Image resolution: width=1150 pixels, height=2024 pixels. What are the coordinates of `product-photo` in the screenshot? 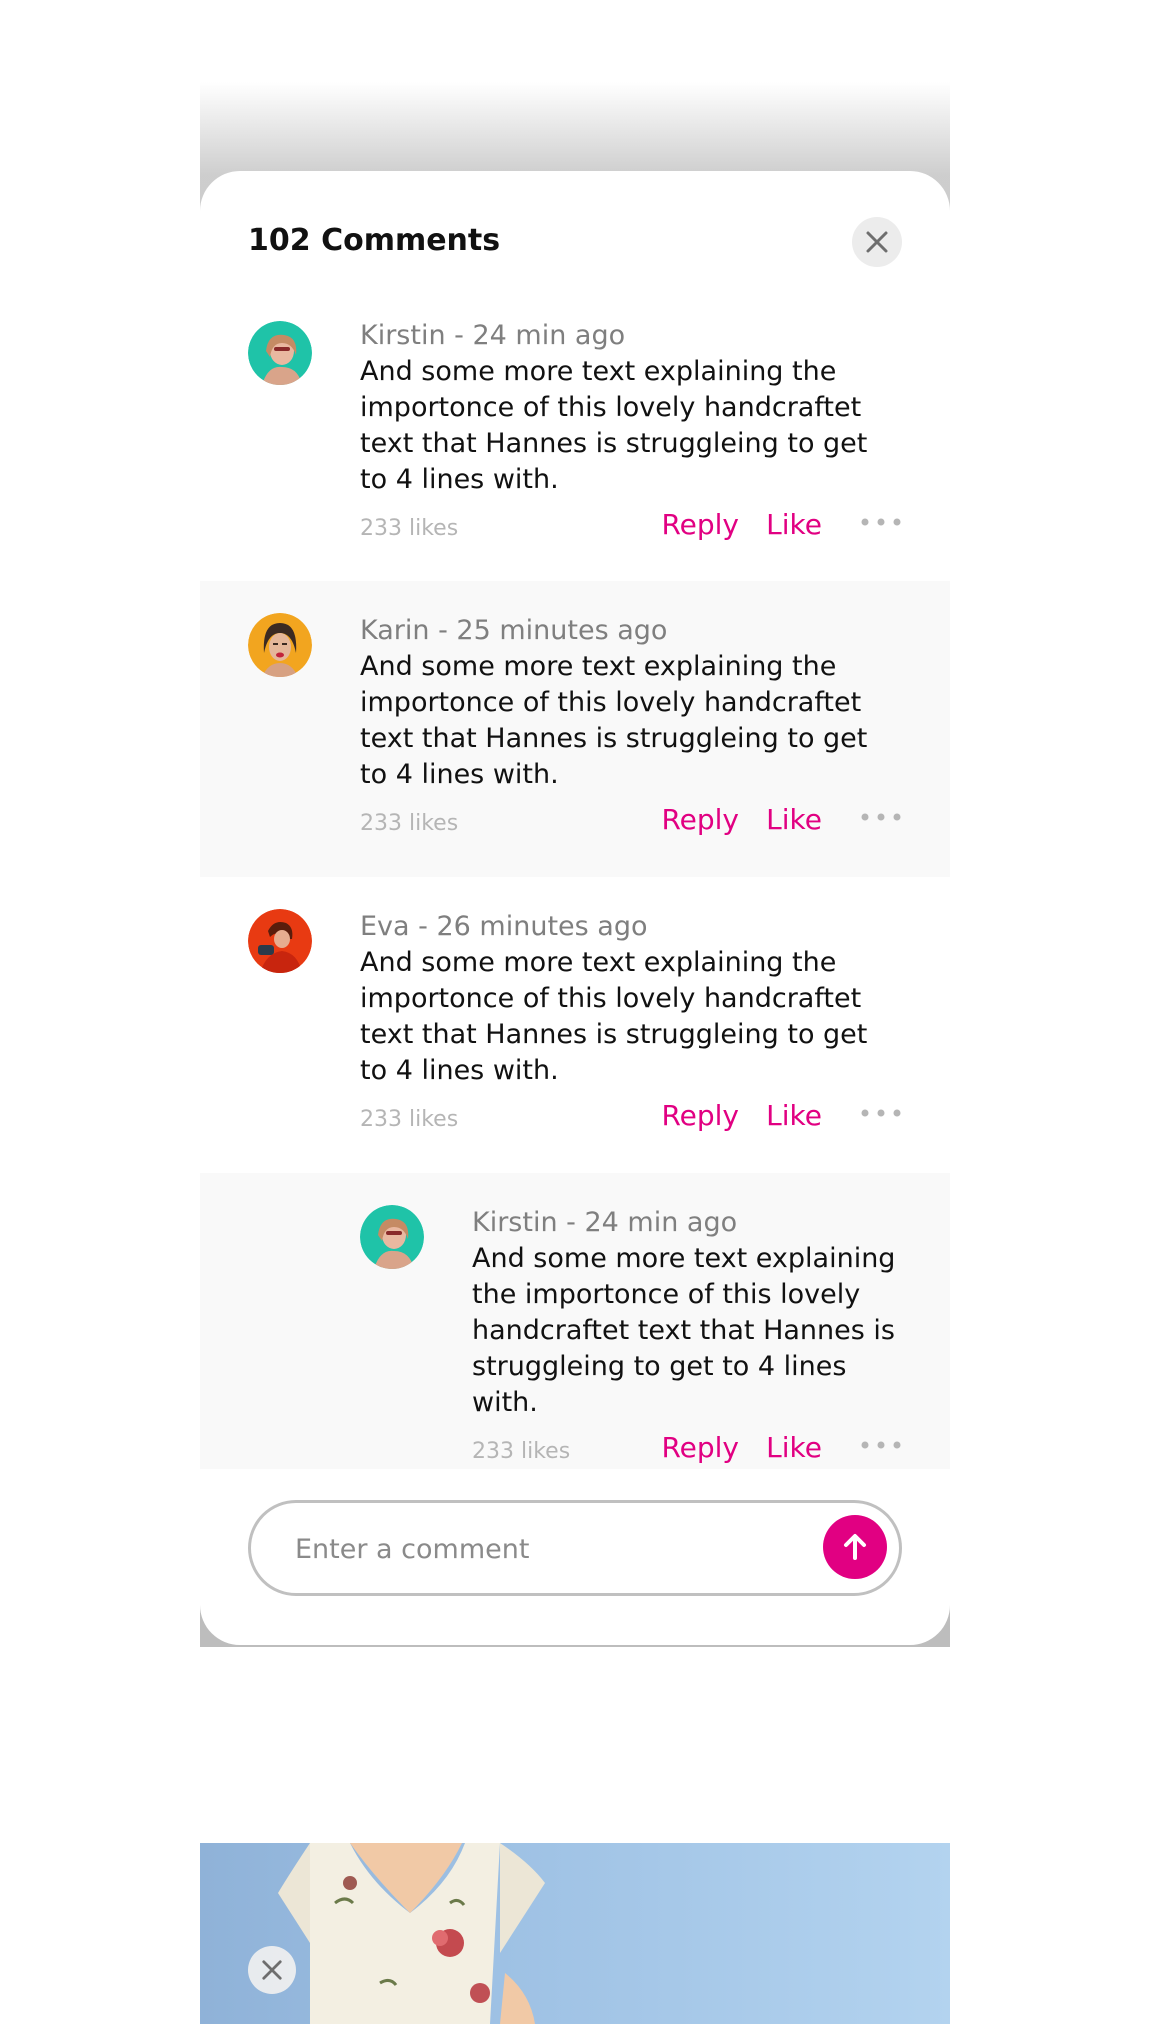 It's located at (575, 1933).